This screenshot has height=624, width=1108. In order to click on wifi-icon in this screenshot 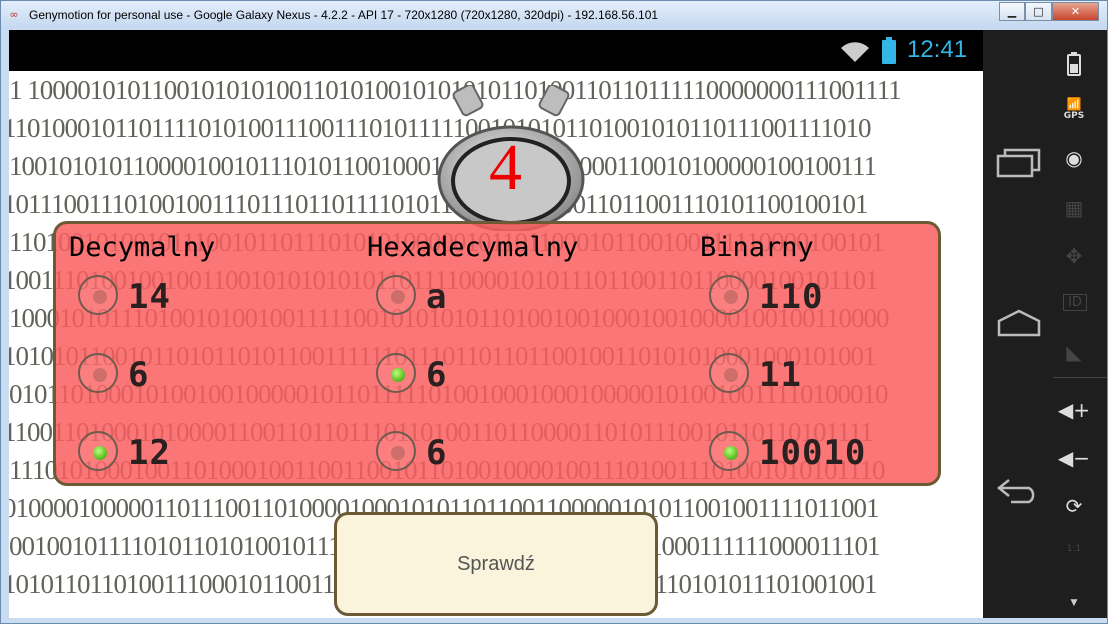, I will do `click(855, 52)`.